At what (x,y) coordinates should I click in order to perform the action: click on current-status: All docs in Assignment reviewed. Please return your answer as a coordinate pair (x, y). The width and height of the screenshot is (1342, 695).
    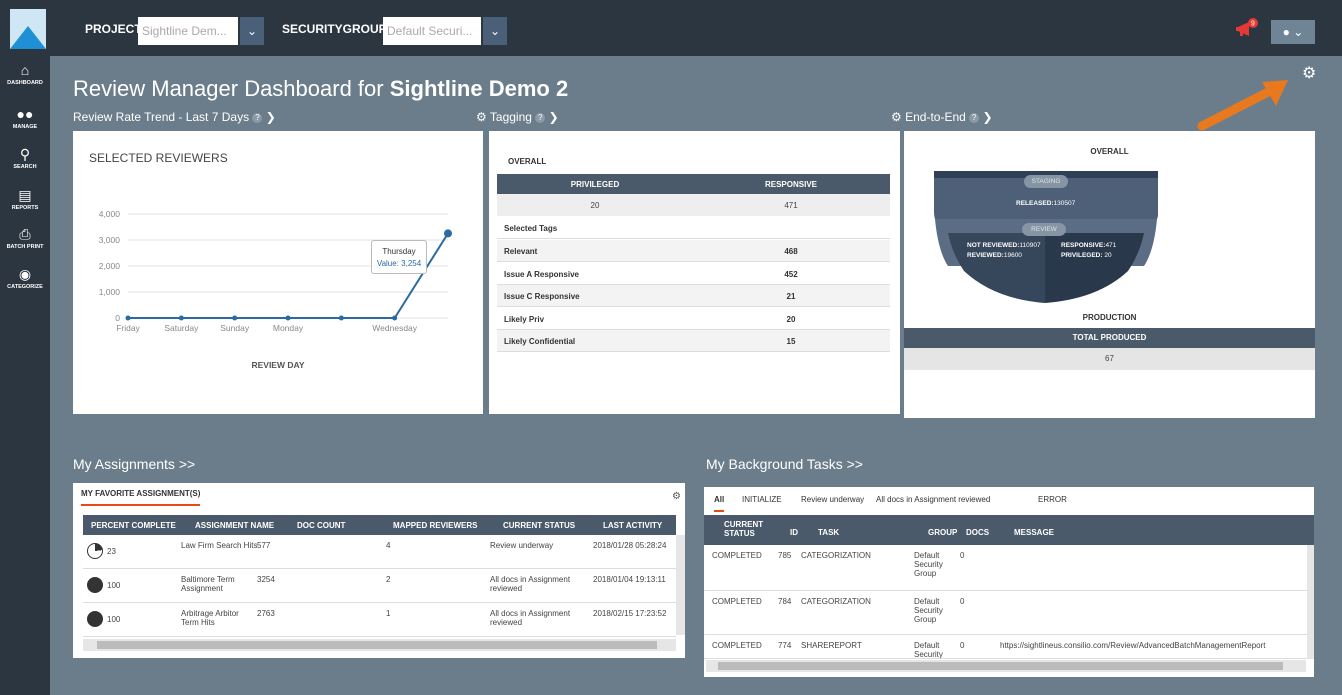
    Looking at the image, I should click on (530, 618).